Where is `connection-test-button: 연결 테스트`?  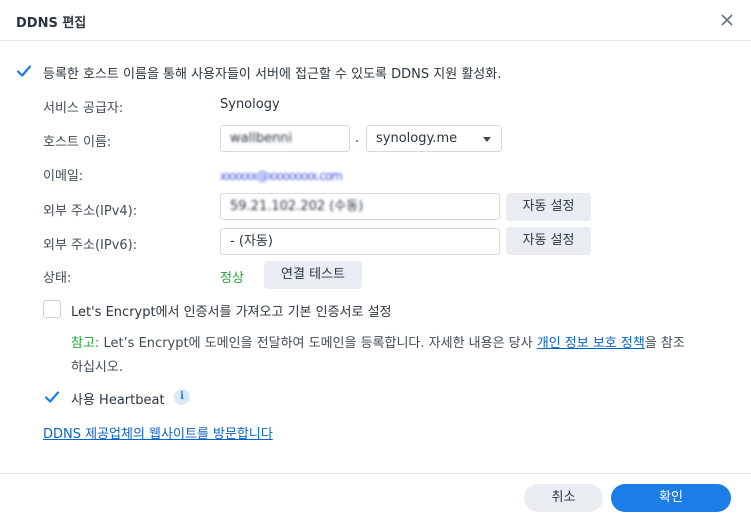
connection-test-button: 연결 테스트 is located at coordinates (313, 275).